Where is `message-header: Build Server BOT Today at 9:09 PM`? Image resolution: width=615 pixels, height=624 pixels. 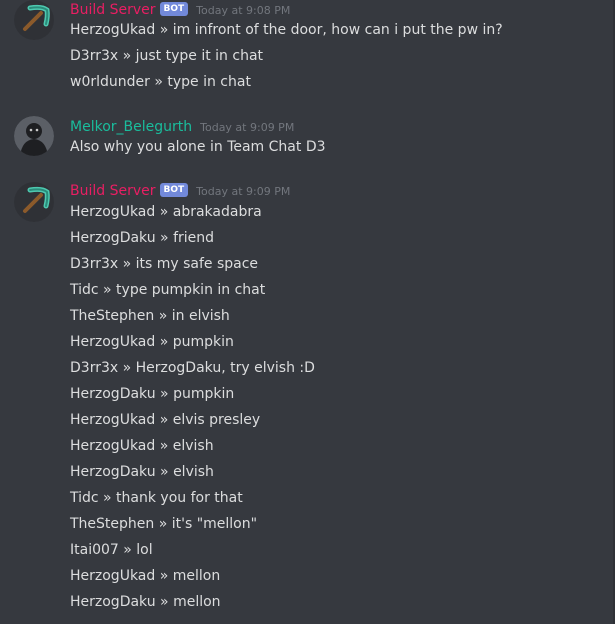 message-header: Build Server BOT Today at 9:09 PM is located at coordinates (180, 191).